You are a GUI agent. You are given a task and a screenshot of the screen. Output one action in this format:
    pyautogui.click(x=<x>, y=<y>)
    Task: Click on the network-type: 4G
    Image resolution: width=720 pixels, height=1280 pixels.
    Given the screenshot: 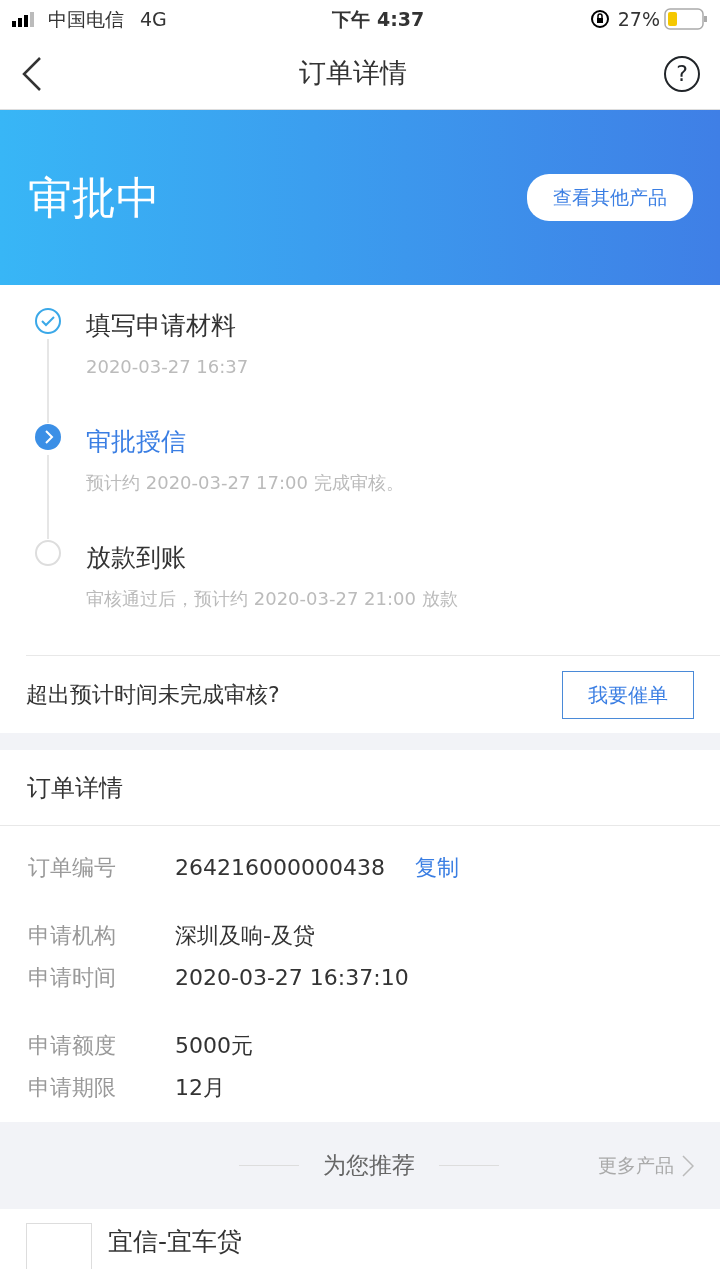 What is the action you would take?
    pyautogui.click(x=153, y=19)
    